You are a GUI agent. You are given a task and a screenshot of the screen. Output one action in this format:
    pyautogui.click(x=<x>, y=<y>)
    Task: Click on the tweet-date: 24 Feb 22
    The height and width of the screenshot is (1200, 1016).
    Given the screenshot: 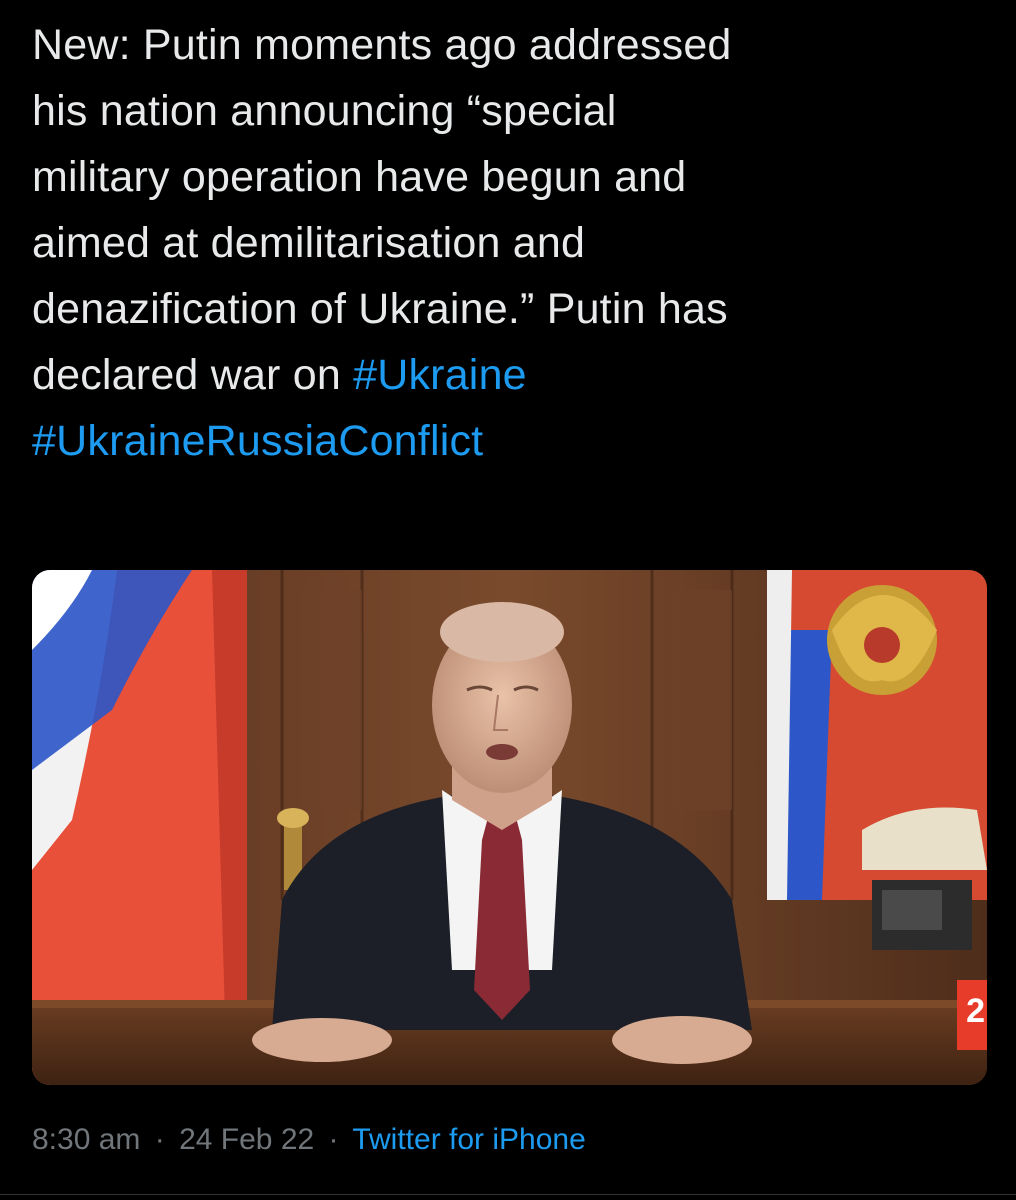 What is the action you would take?
    pyautogui.click(x=246, y=1139)
    